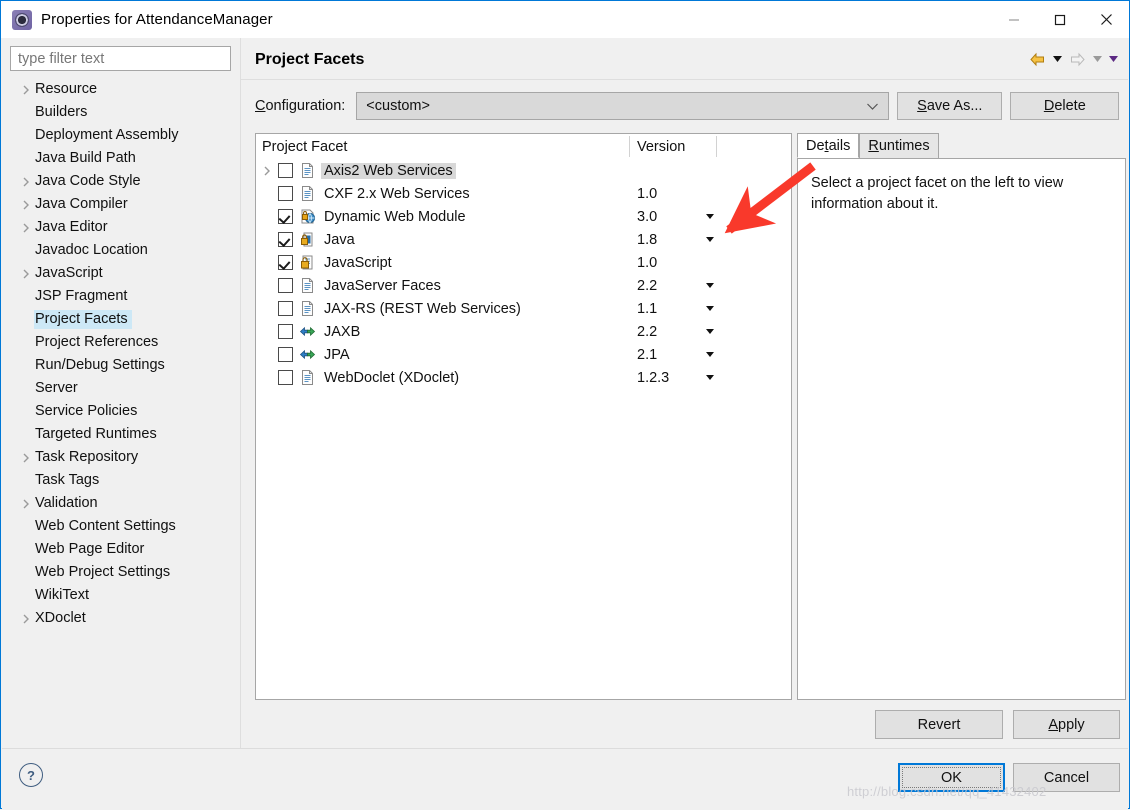 This screenshot has height=810, width=1130. I want to click on sidebar-item-project-references: Project References, so click(120, 342).